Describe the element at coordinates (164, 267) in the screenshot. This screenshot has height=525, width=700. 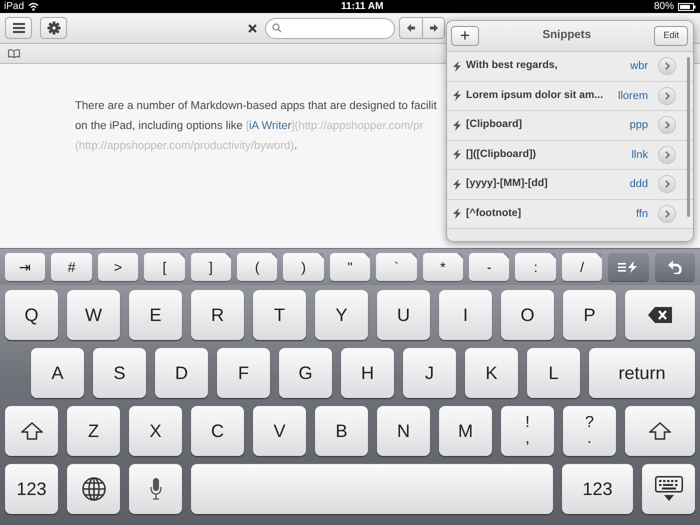
I see `key: [` at that location.